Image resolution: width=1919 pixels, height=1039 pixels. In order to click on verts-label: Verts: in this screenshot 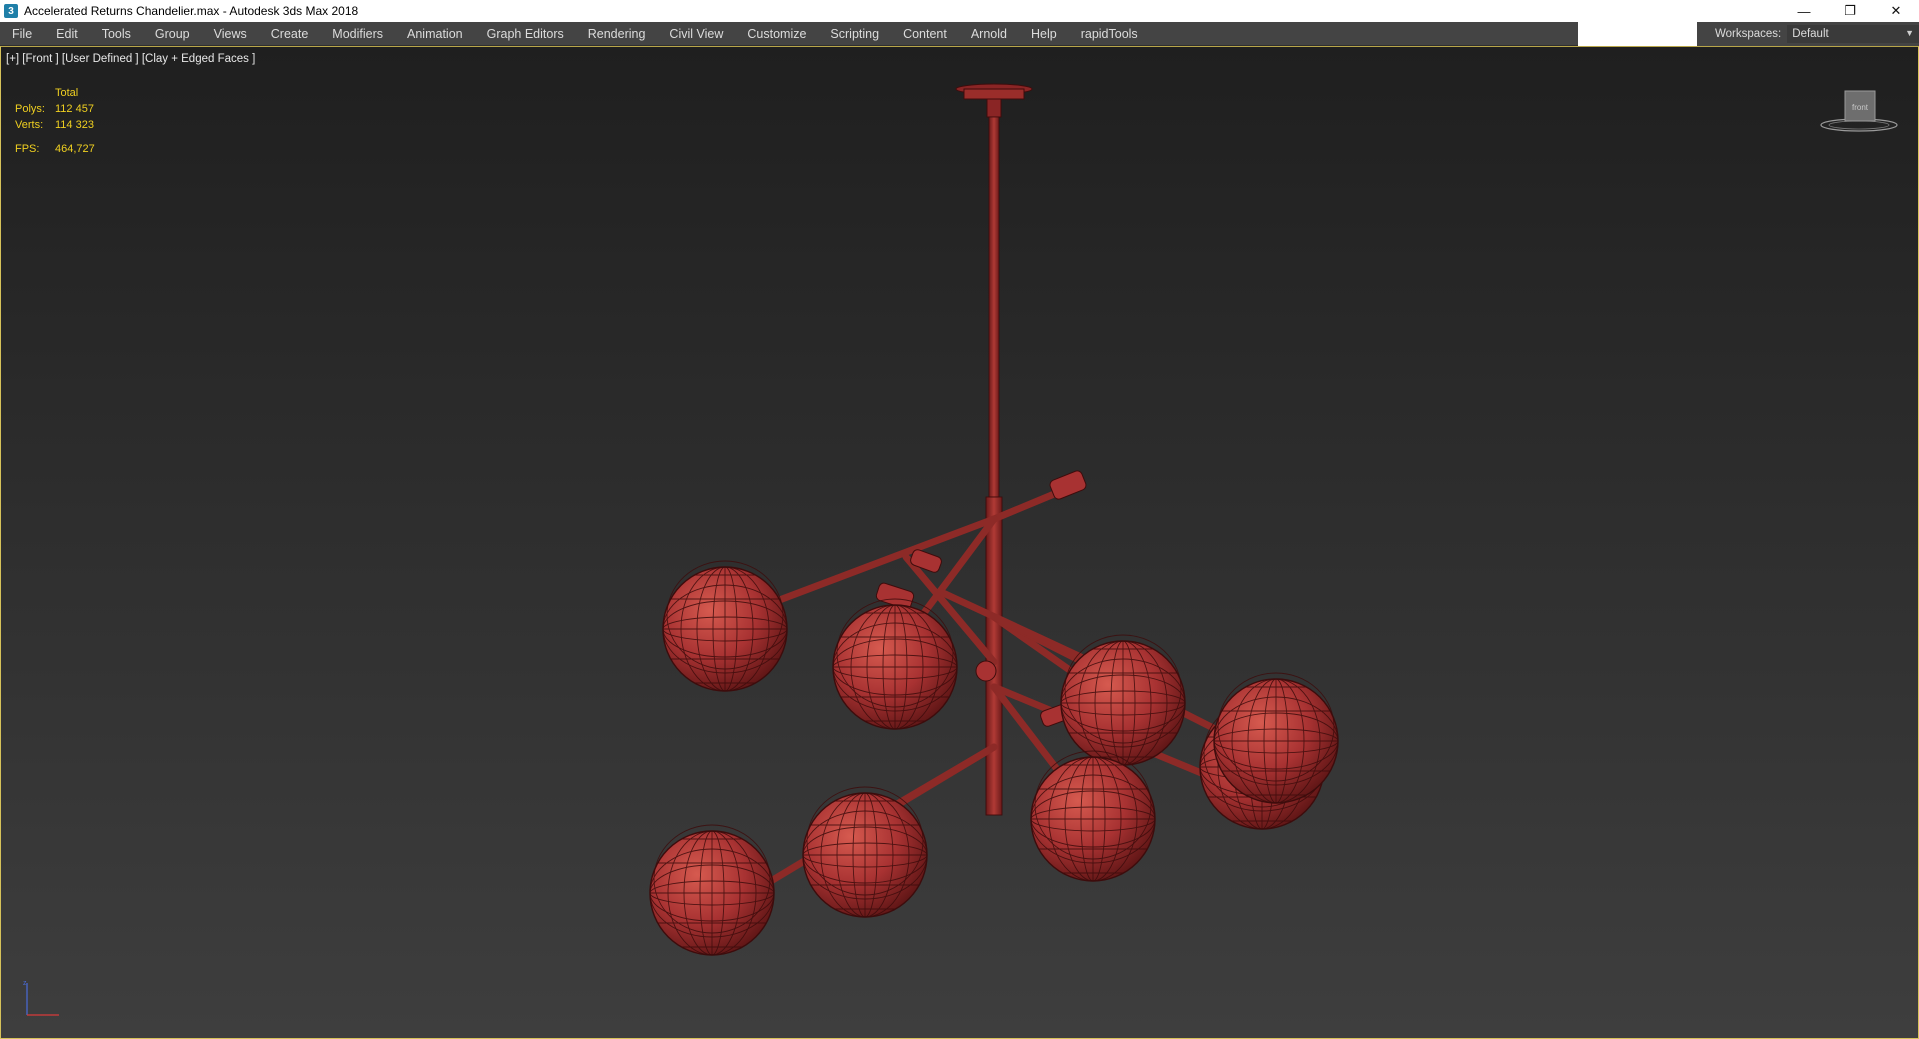, I will do `click(29, 125)`.